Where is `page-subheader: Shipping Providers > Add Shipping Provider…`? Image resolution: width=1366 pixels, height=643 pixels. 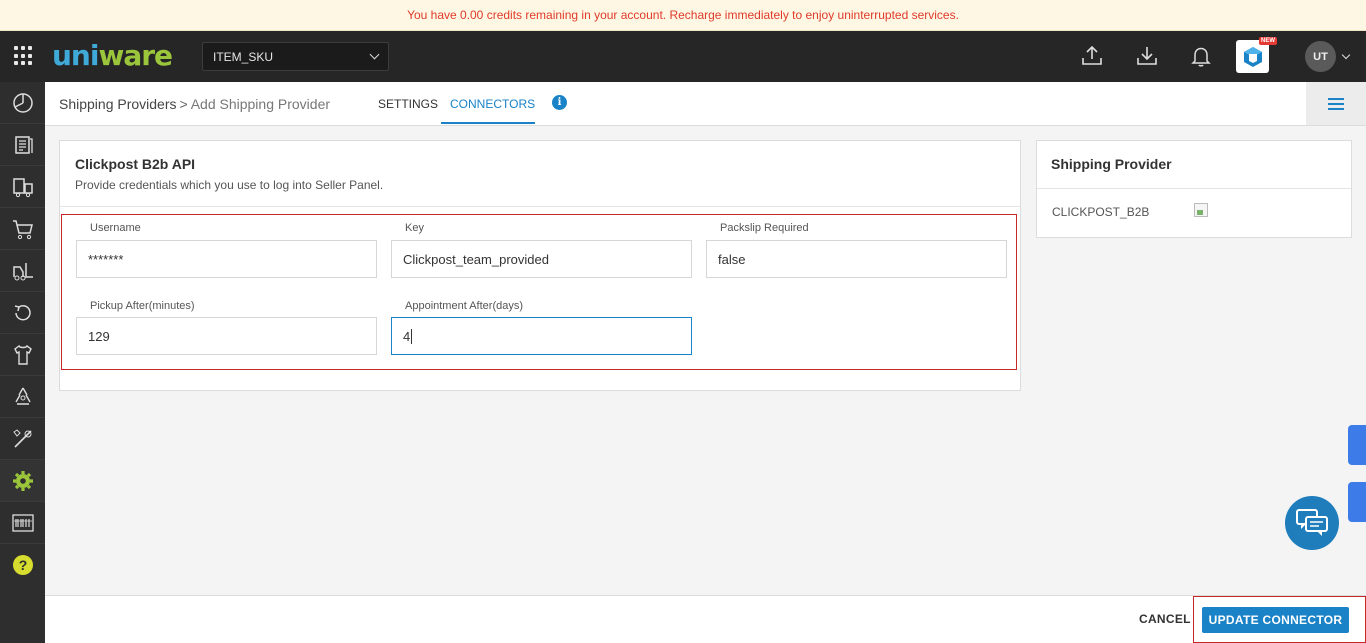 page-subheader: Shipping Providers > Add Shipping Provider… is located at coordinates (705, 104).